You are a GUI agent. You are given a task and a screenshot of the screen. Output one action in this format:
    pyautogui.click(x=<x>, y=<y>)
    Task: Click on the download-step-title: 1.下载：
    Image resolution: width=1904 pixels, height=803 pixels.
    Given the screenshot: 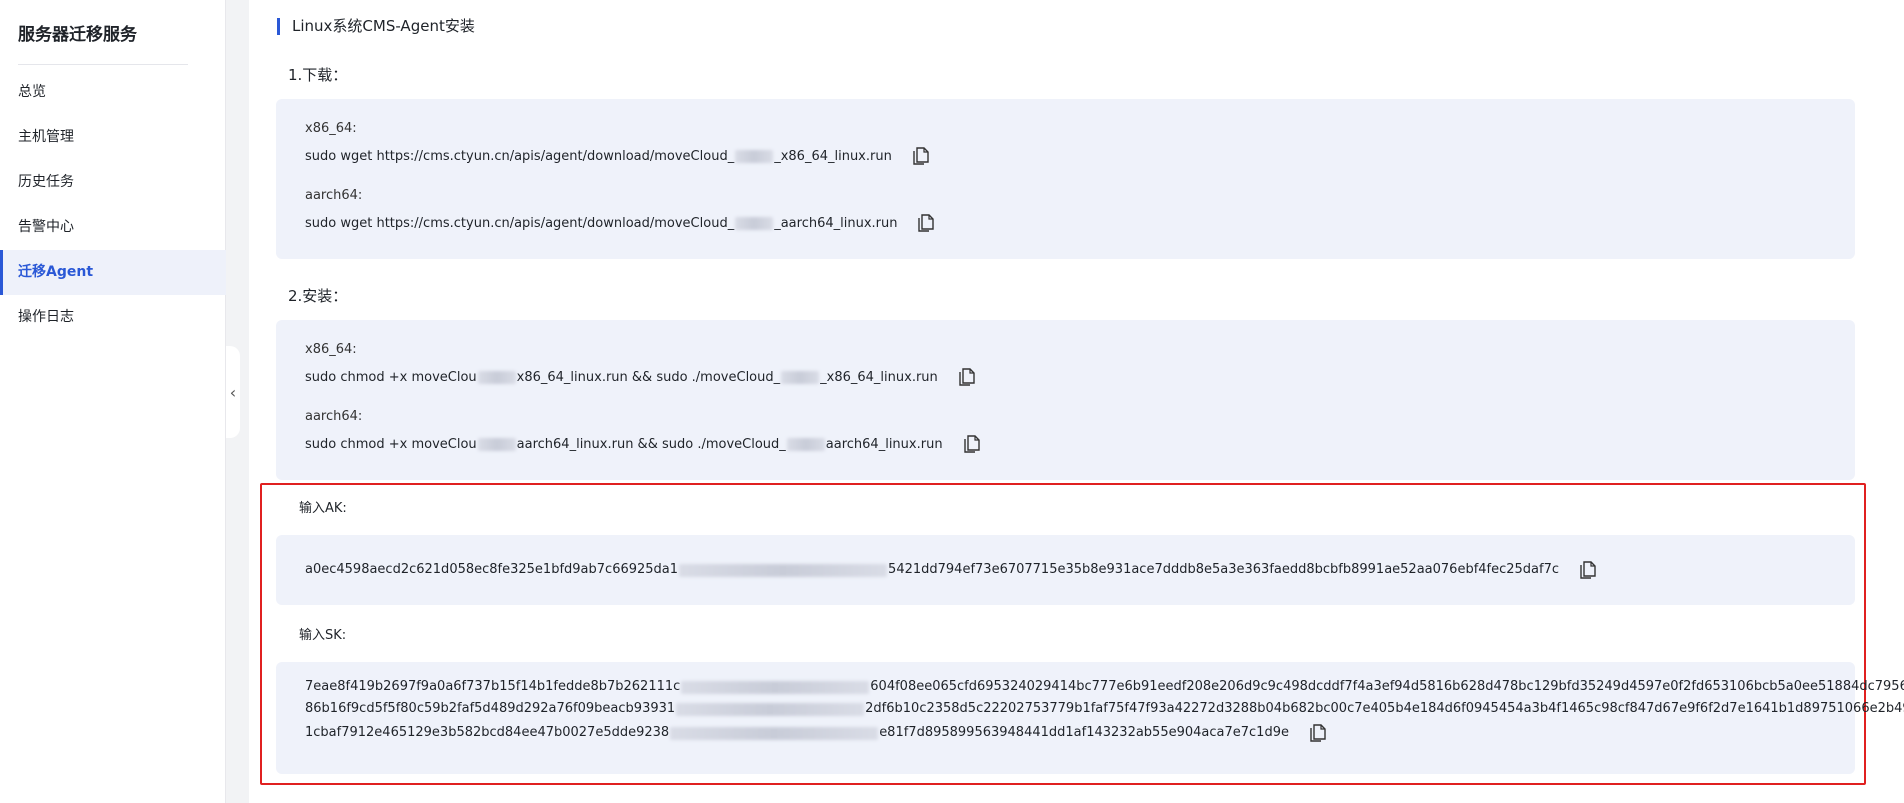 What is the action you would take?
    pyautogui.click(x=318, y=75)
    